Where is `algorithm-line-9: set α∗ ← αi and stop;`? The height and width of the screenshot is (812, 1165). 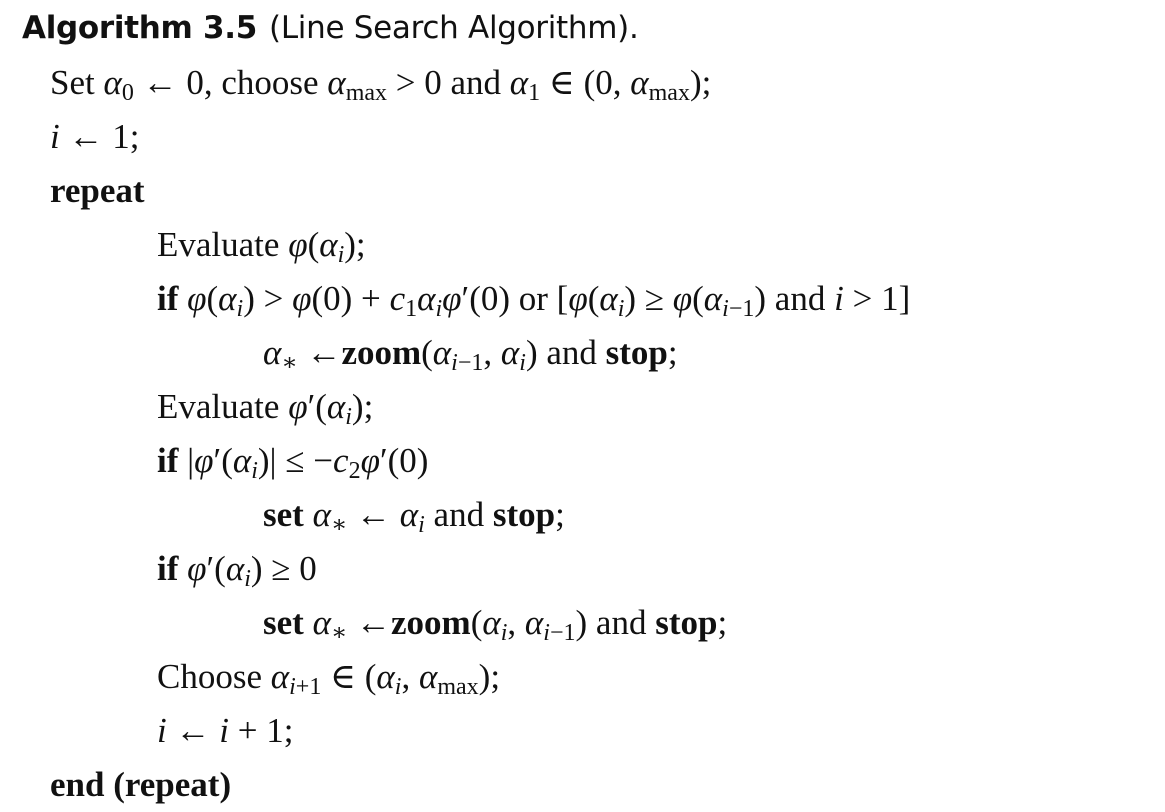 algorithm-line-9: set α∗ ← αi and stop; is located at coordinates (414, 516).